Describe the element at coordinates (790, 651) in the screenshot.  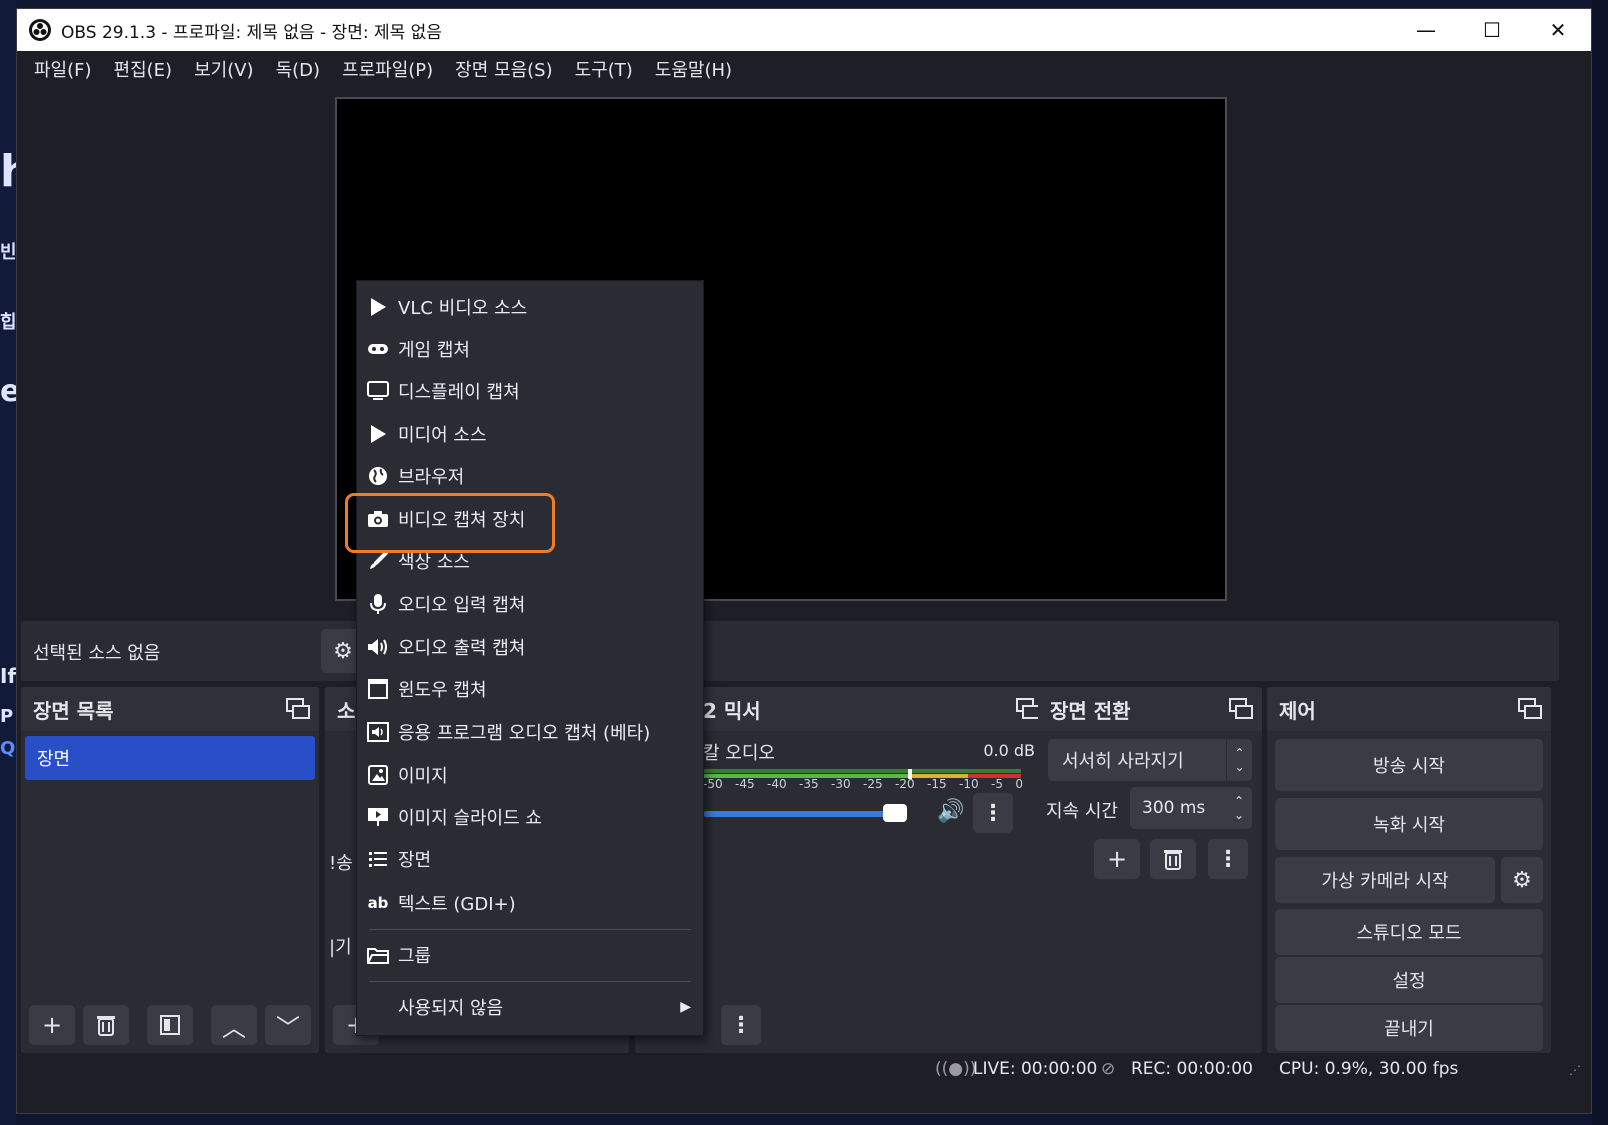
I see `source-toolbar: 선택된 소스 없음 ⚙` at that location.